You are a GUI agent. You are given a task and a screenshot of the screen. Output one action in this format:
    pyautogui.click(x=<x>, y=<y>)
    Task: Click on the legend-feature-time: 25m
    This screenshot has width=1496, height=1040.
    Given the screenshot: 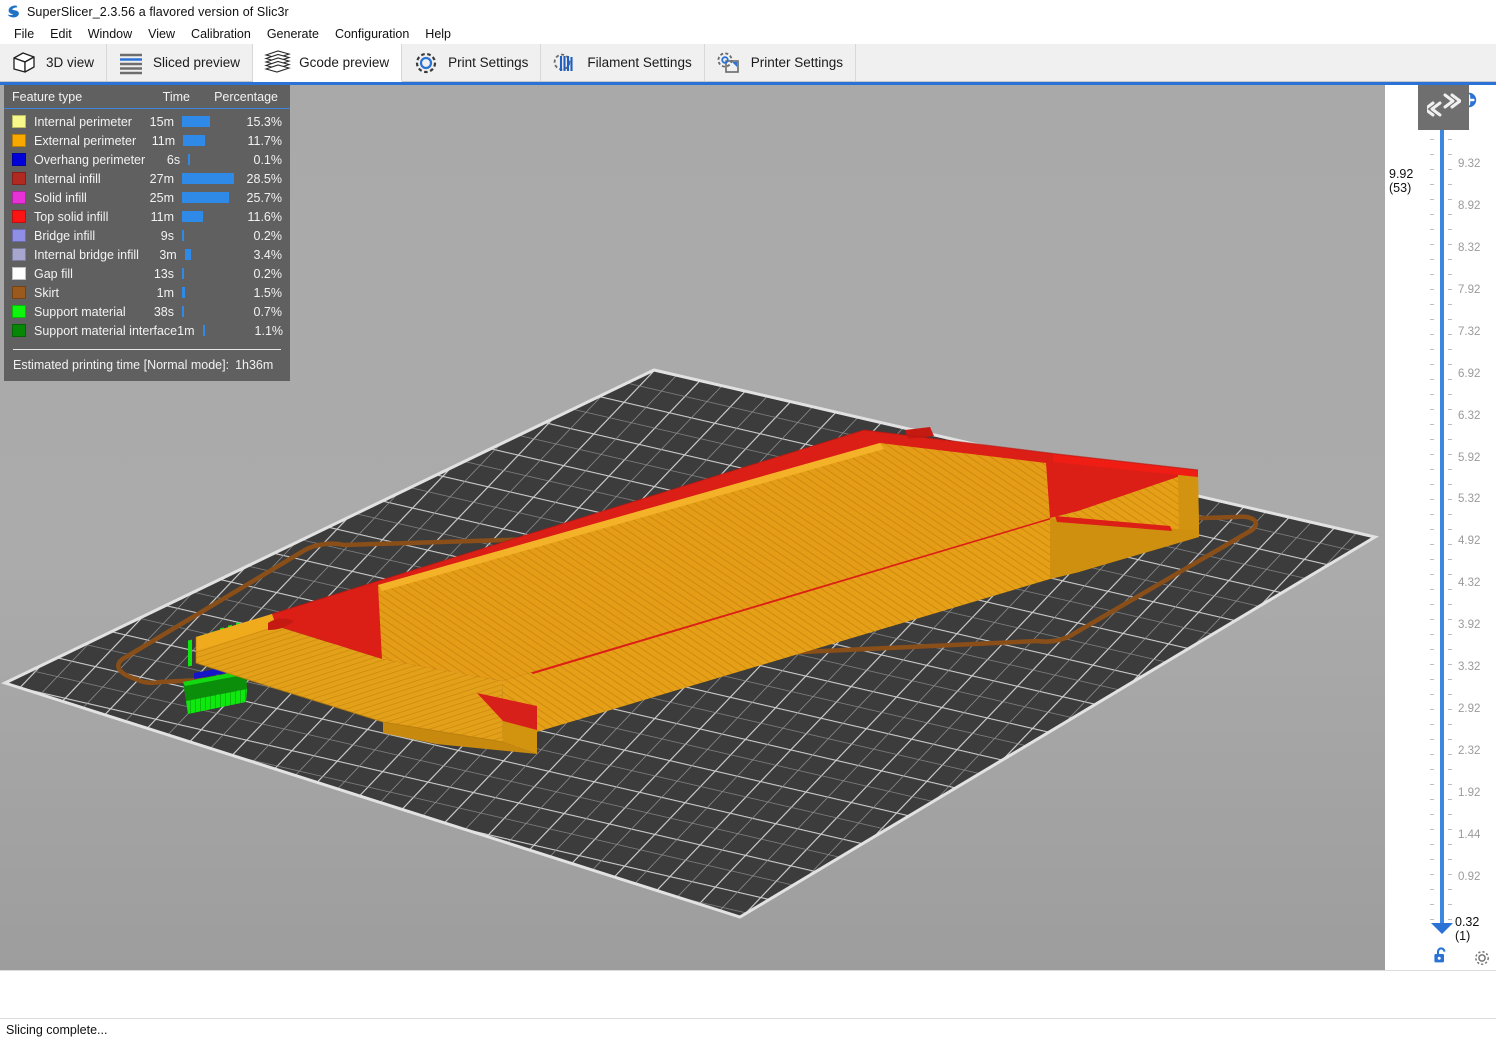 What is the action you would take?
    pyautogui.click(x=161, y=197)
    